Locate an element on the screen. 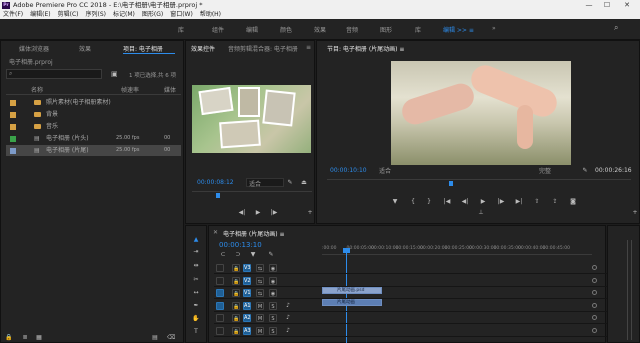 Image resolution: width=640 pixels, height=343 pixels. lock-icon: 🔒 is located at coordinates (9, 338).